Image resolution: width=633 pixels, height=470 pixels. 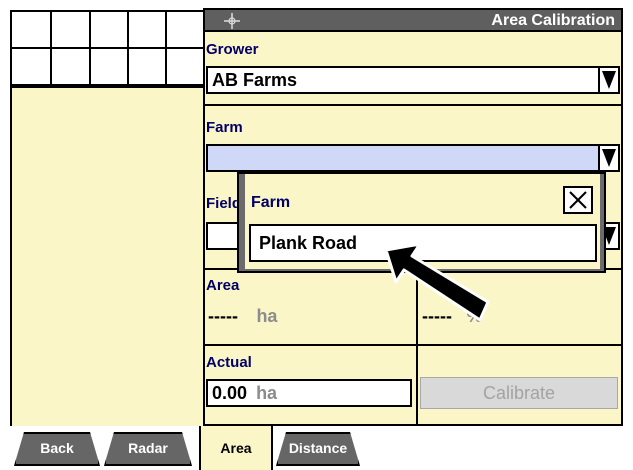 What do you see at coordinates (232, 49) in the screenshot?
I see `grower-label: Grower` at bounding box center [232, 49].